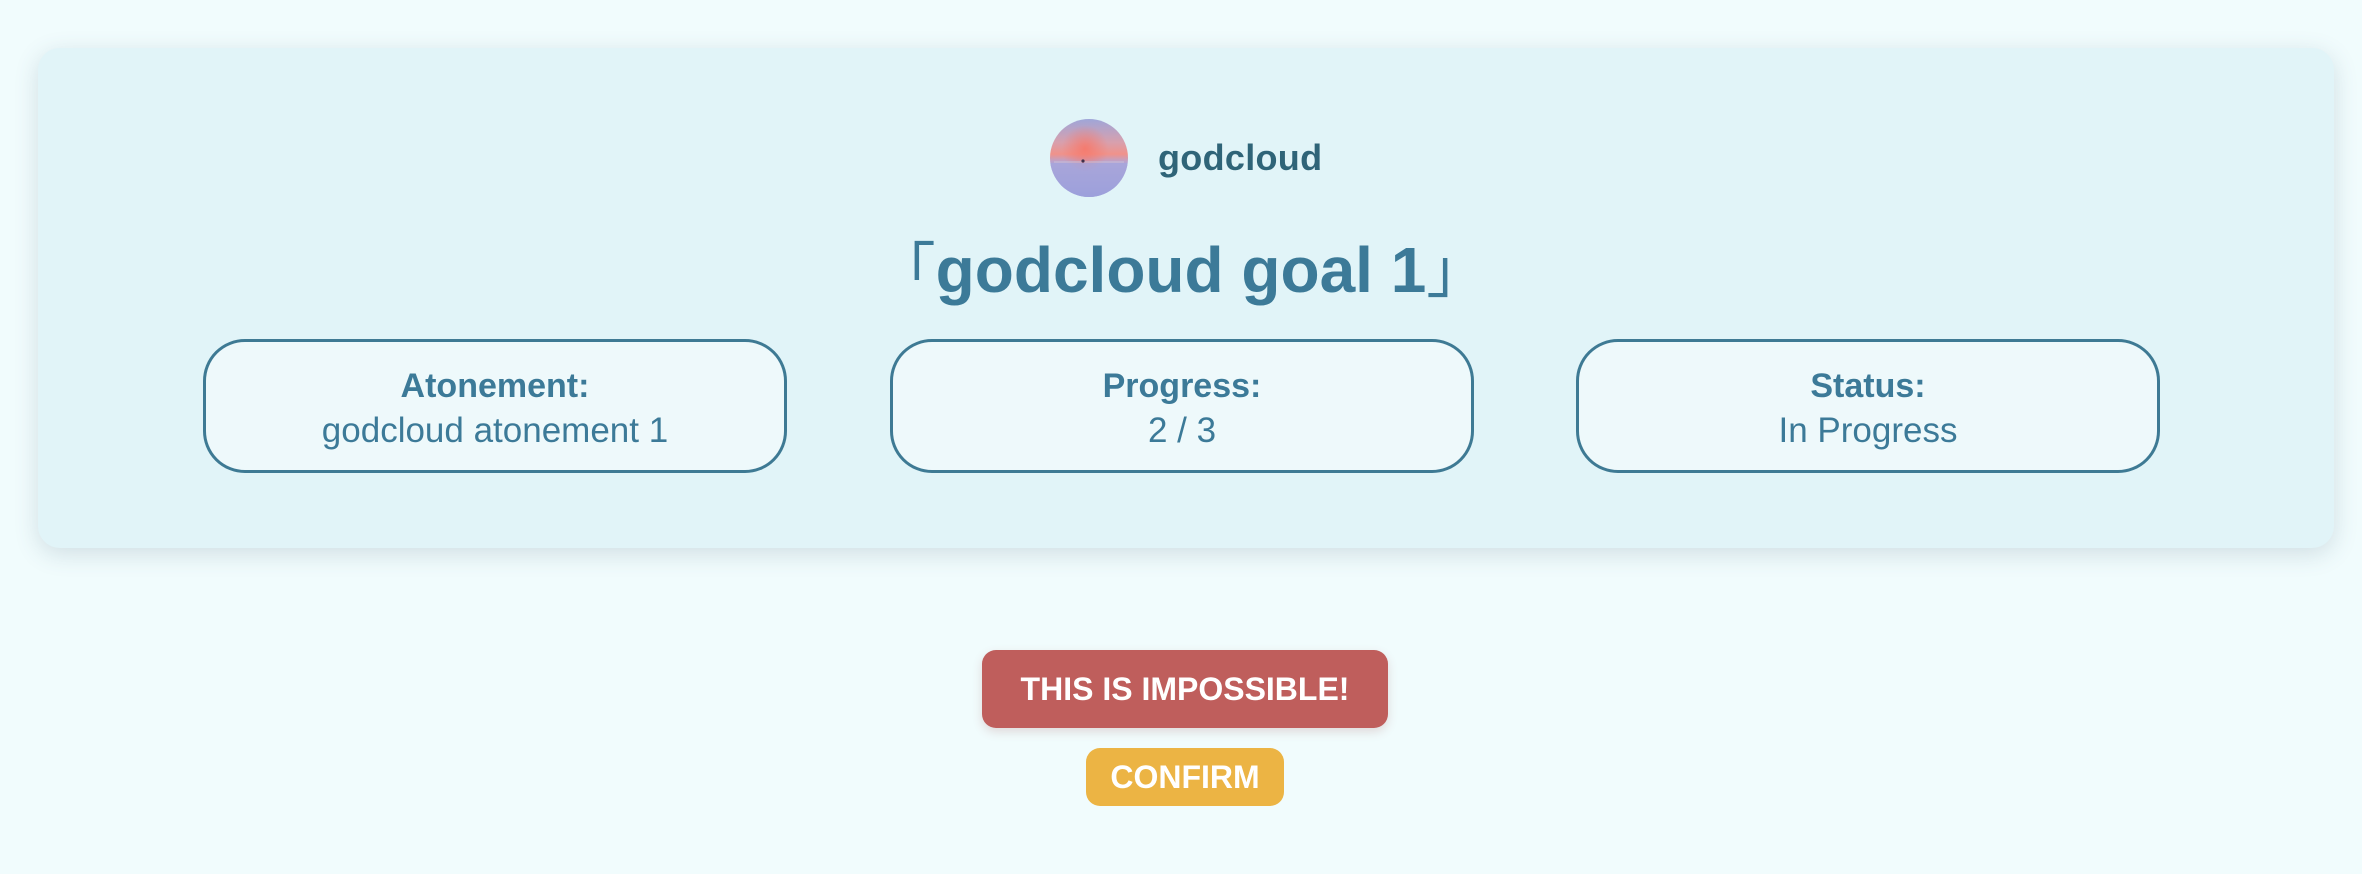 The height and width of the screenshot is (874, 2362). I want to click on impossible-button: THIS IS IMPOSSIBLE!, so click(1185, 689).